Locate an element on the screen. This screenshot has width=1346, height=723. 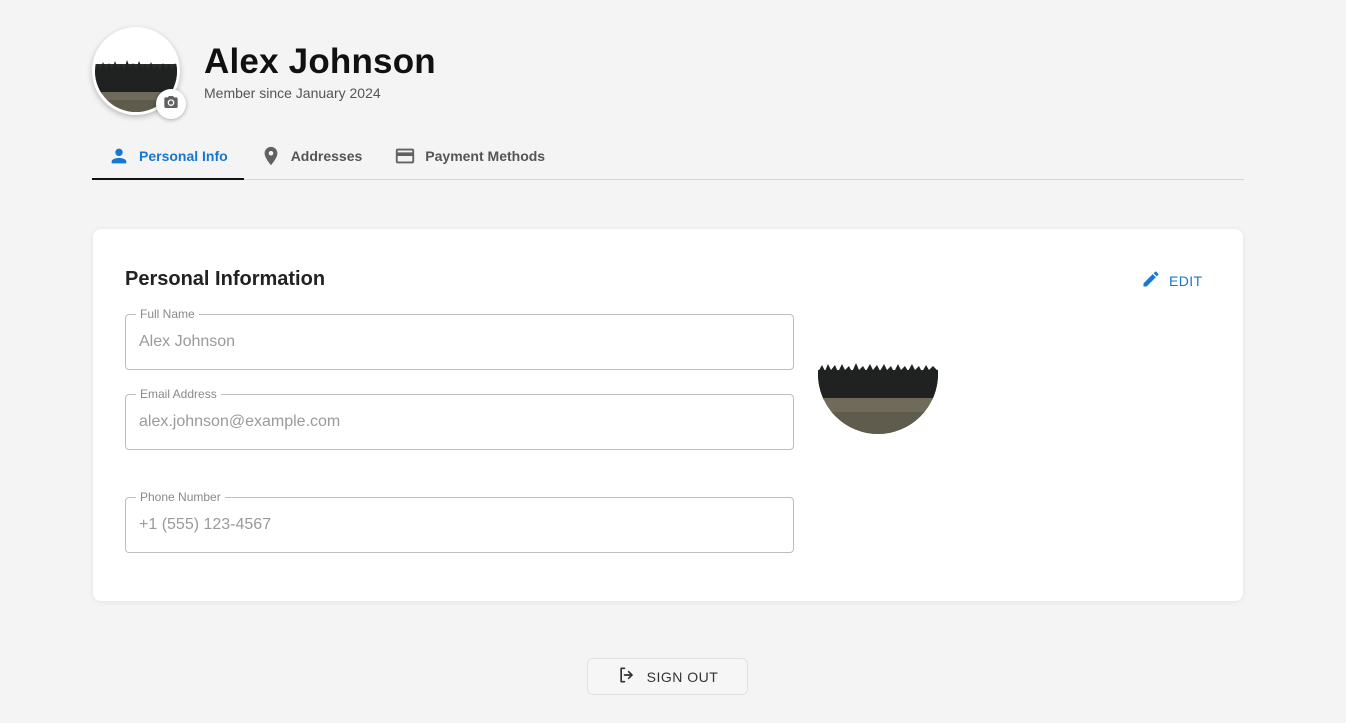
tab-label: Payment Methods is located at coordinates (485, 155).